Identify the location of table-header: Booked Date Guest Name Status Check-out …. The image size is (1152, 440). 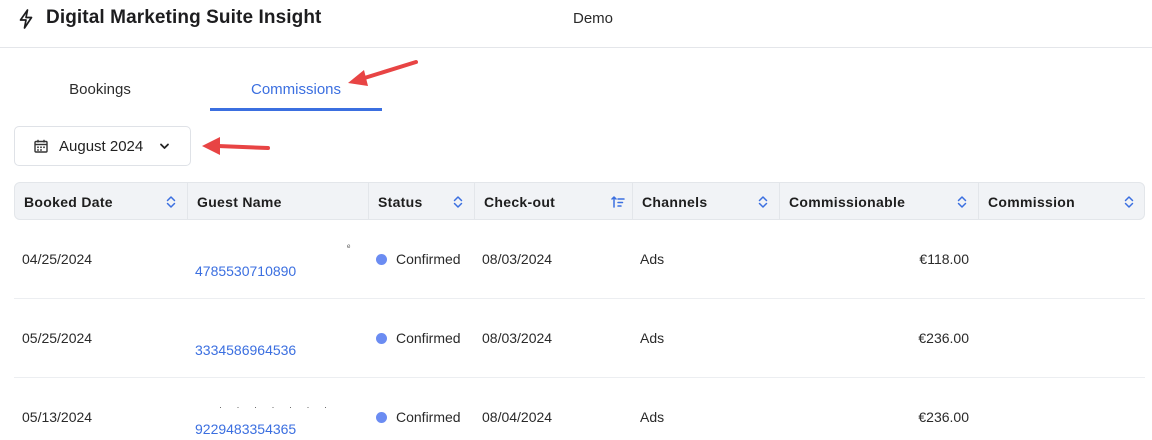
(579, 201).